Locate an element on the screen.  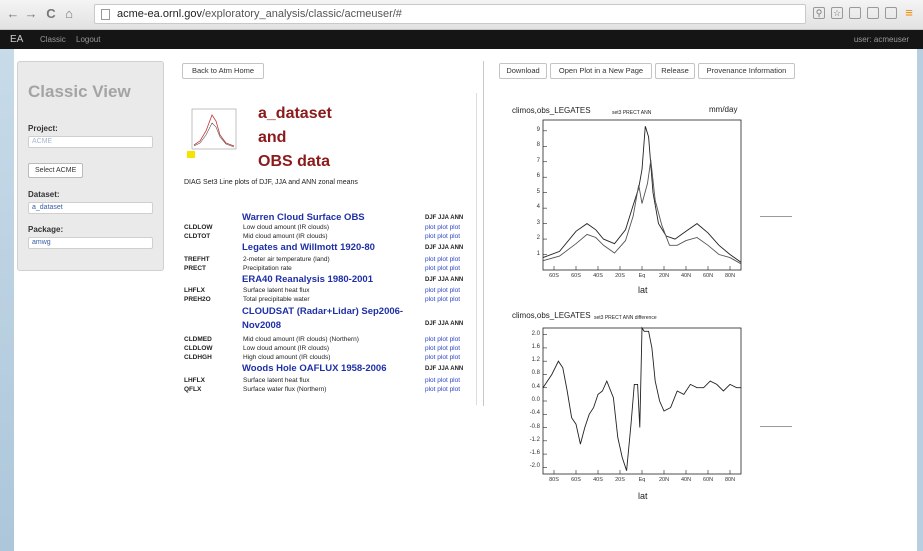
y-tick-label: -1.6 is located at coordinates (534, 453).